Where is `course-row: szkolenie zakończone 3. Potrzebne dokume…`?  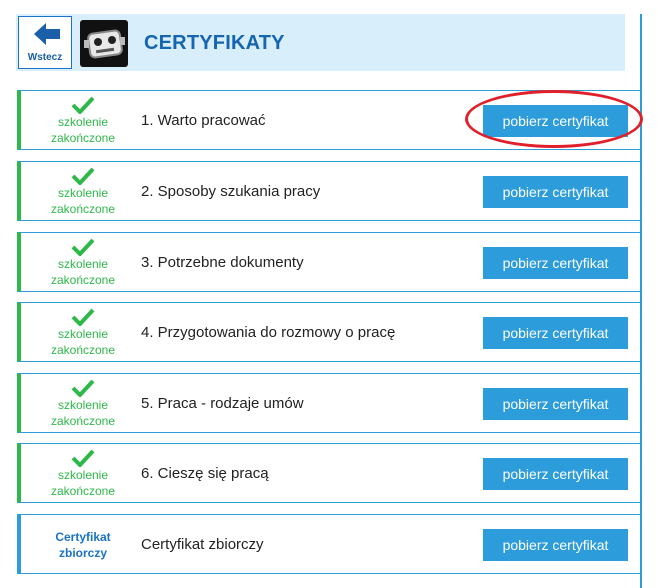
course-row: szkolenie zakończone 3. Potrzebne dokume… is located at coordinates (329, 262).